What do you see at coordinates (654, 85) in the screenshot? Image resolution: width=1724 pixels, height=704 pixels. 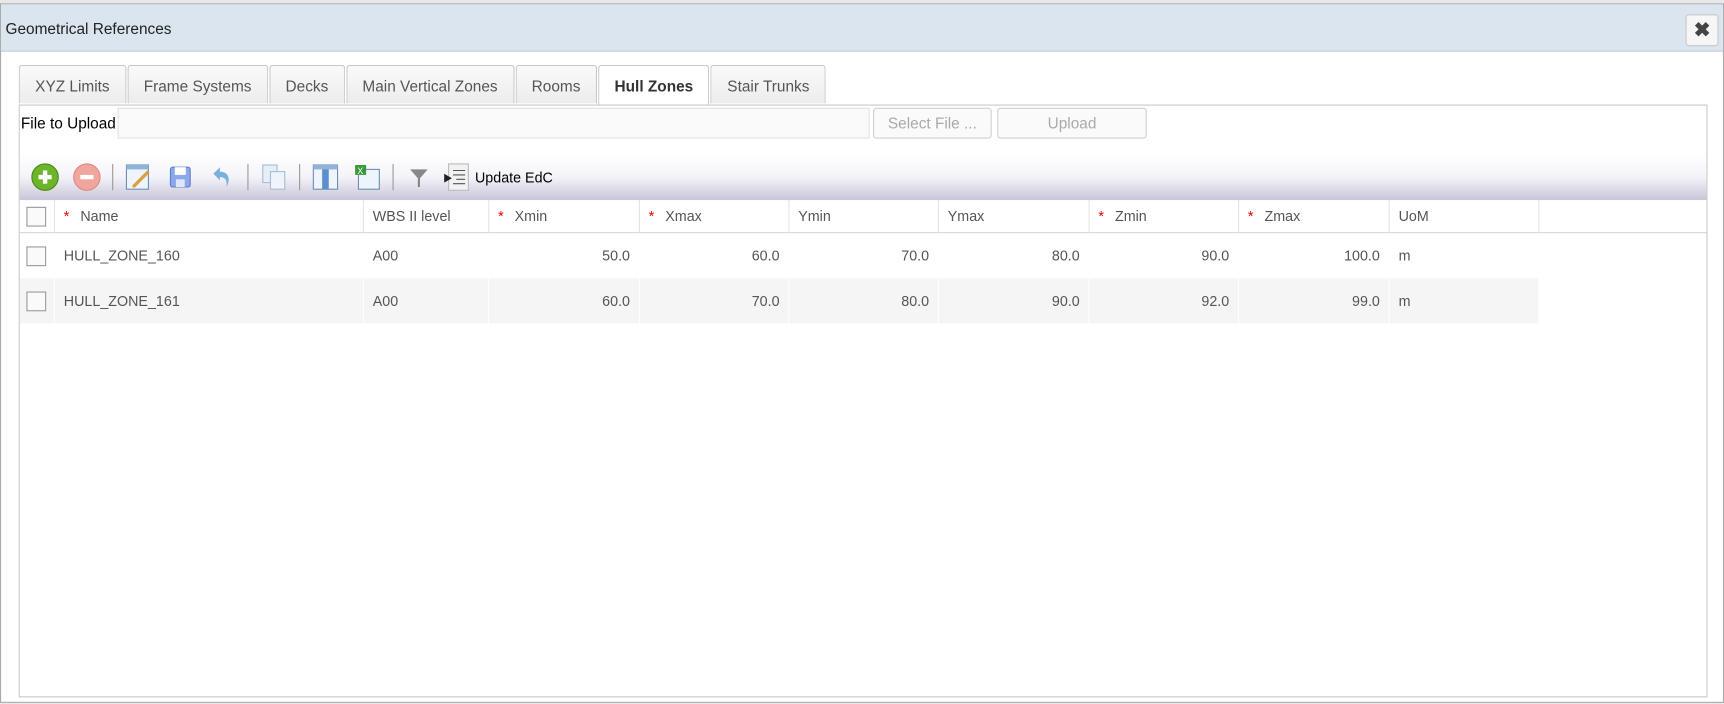 I see `tab-hull-zones: Hull Zones` at bounding box center [654, 85].